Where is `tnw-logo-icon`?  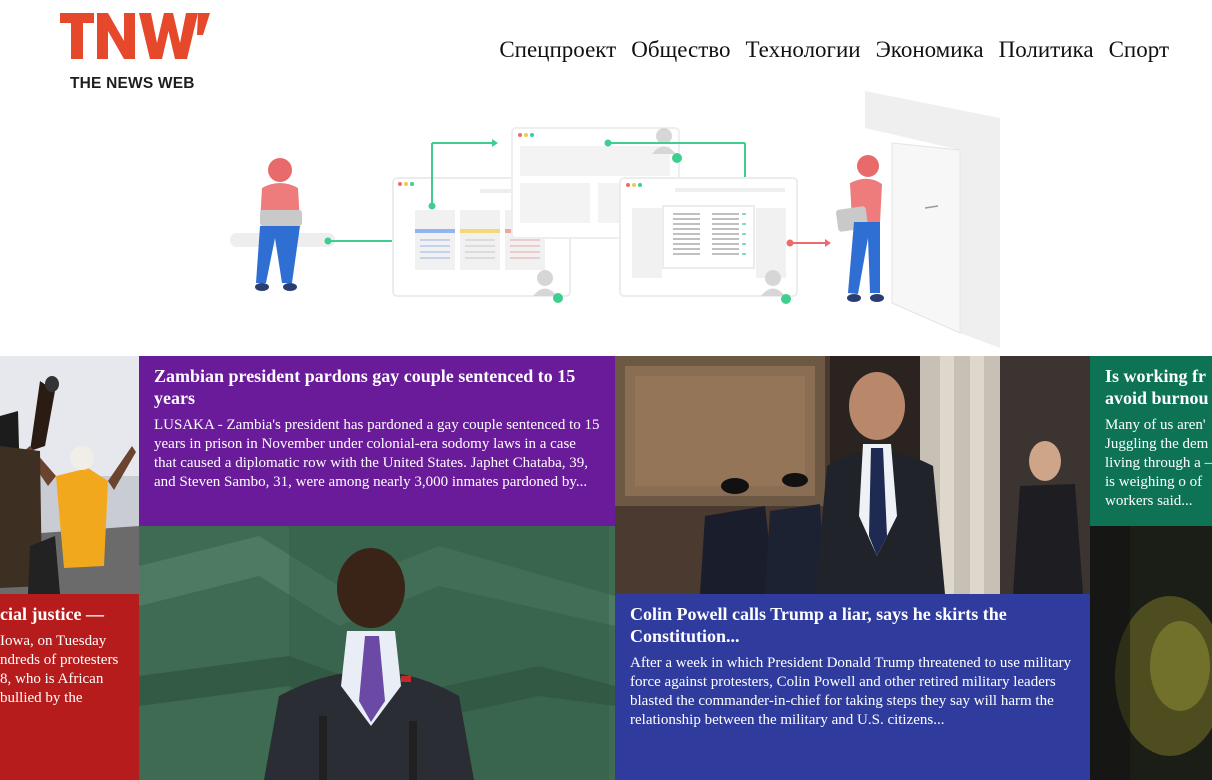
tnw-logo-icon is located at coordinates (135, 36).